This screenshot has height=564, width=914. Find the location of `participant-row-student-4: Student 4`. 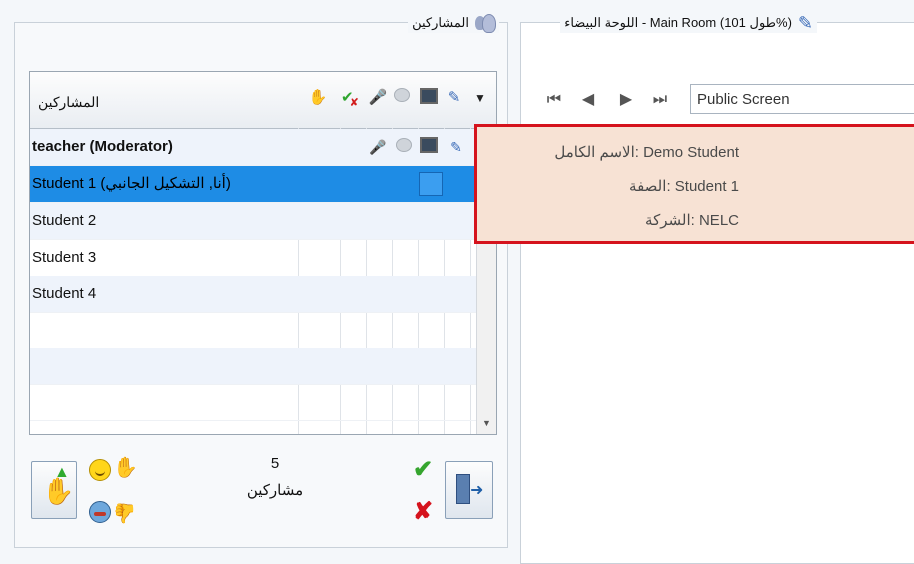

participant-row-student-4: Student 4 is located at coordinates (253, 294).